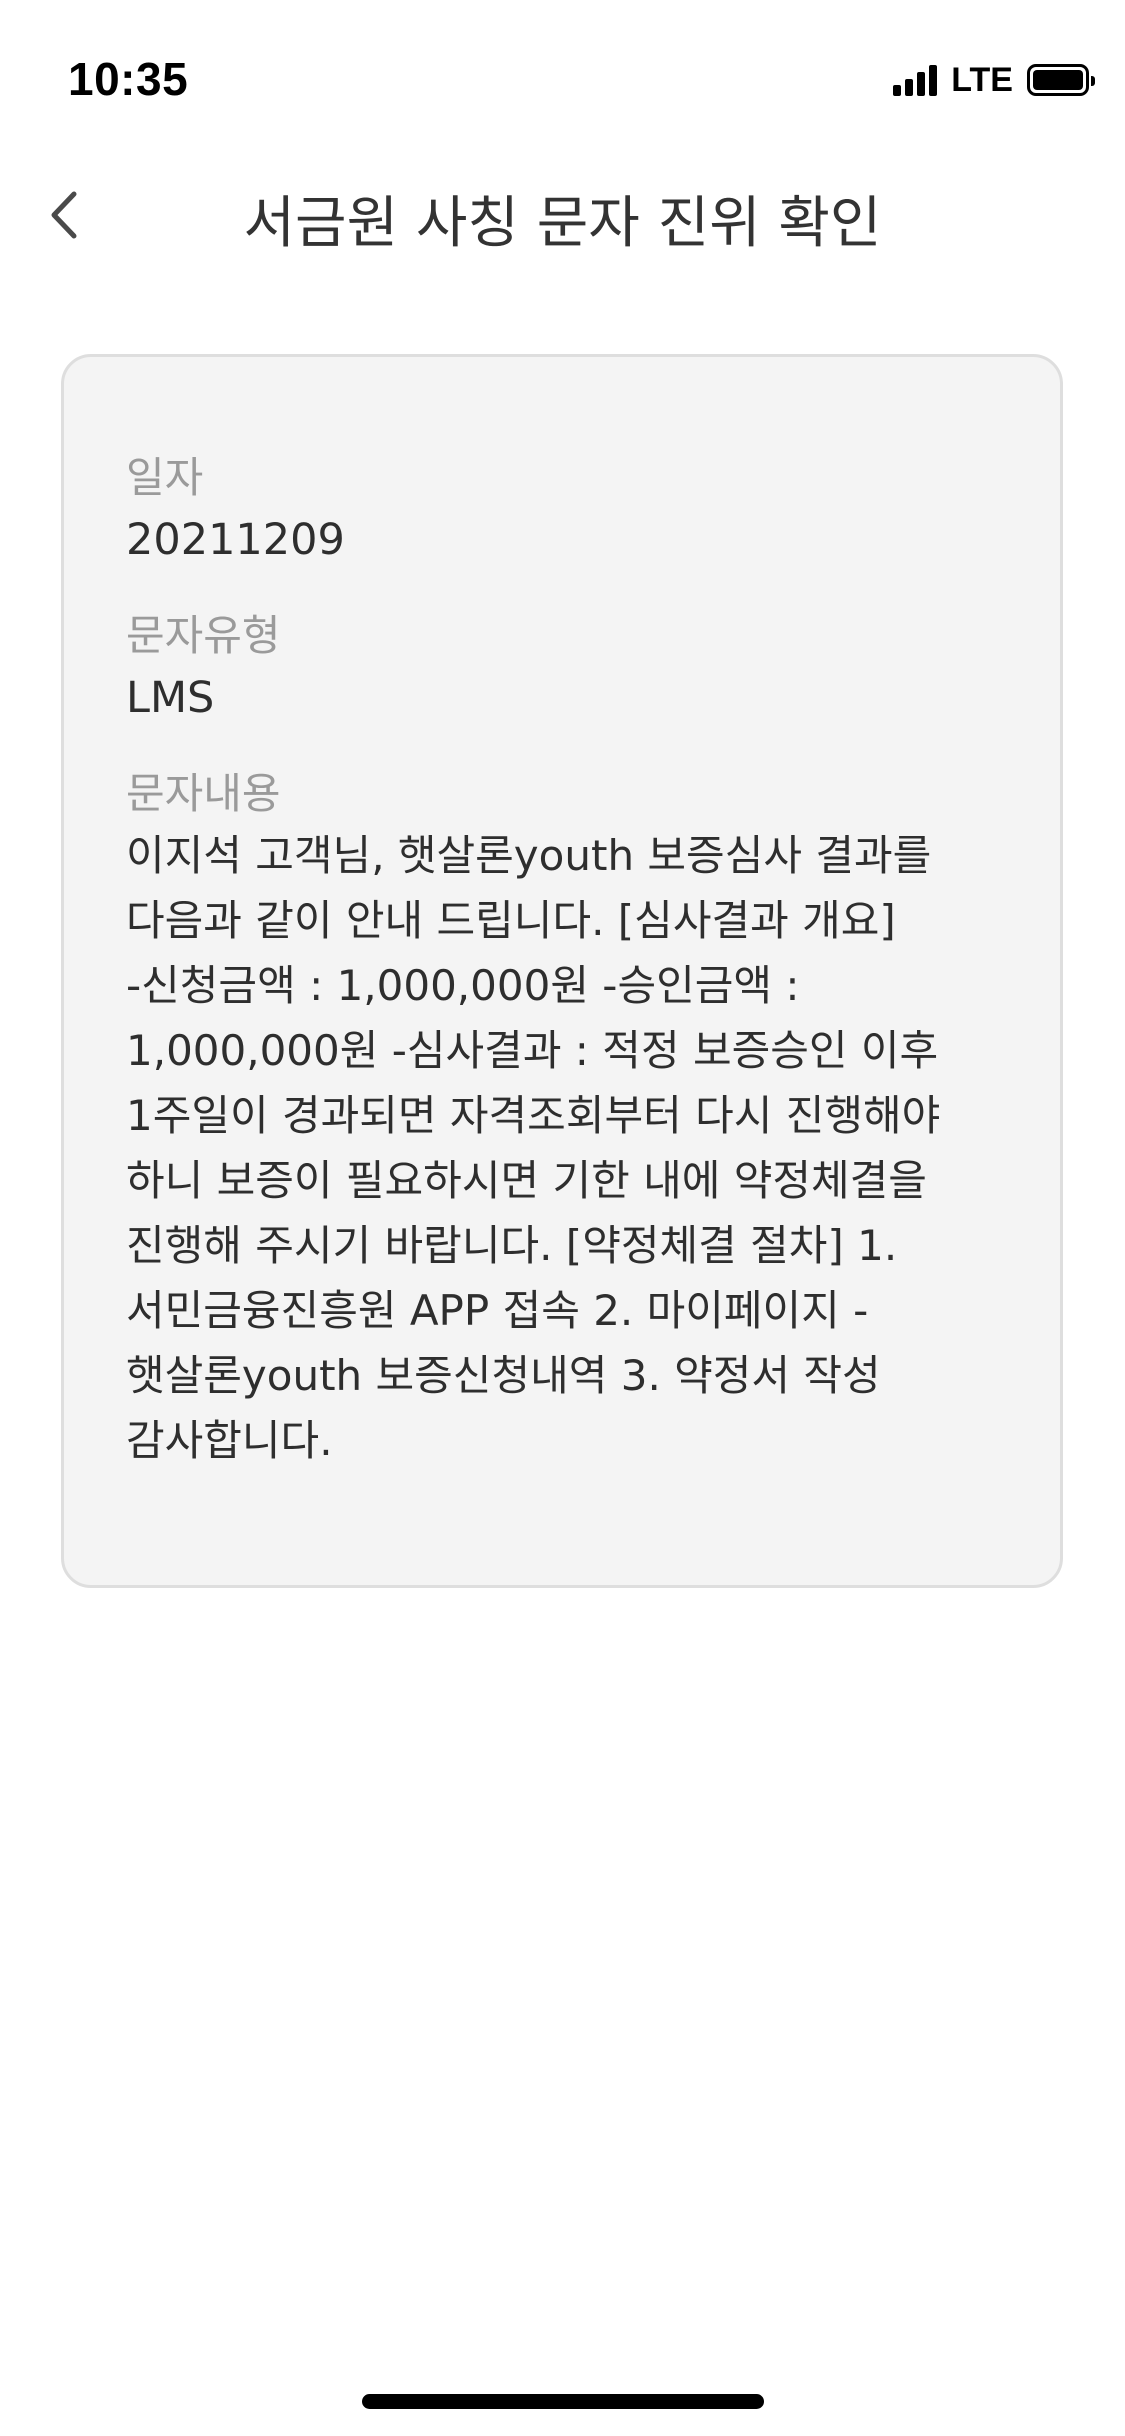  What do you see at coordinates (562, 223) in the screenshot?
I see `page-title: 서금원 사칭 문자 진위 확인` at bounding box center [562, 223].